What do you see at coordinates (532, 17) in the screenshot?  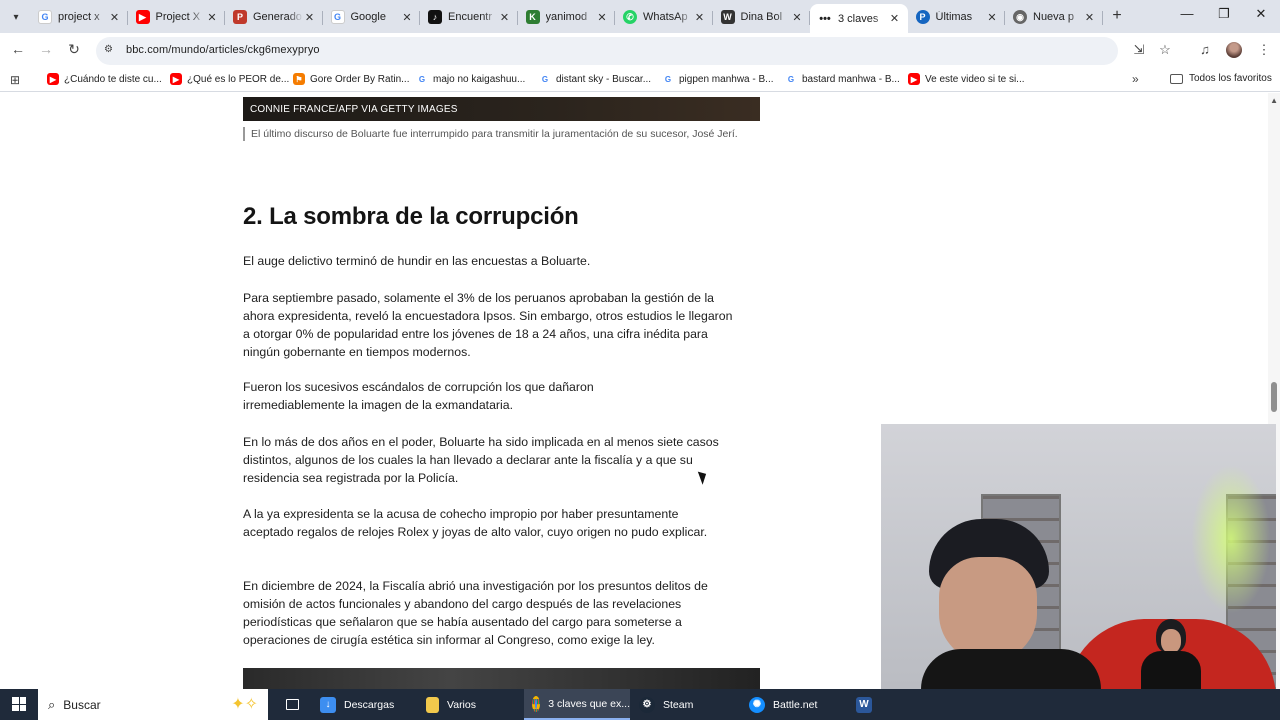 I see `kick-icon: K` at bounding box center [532, 17].